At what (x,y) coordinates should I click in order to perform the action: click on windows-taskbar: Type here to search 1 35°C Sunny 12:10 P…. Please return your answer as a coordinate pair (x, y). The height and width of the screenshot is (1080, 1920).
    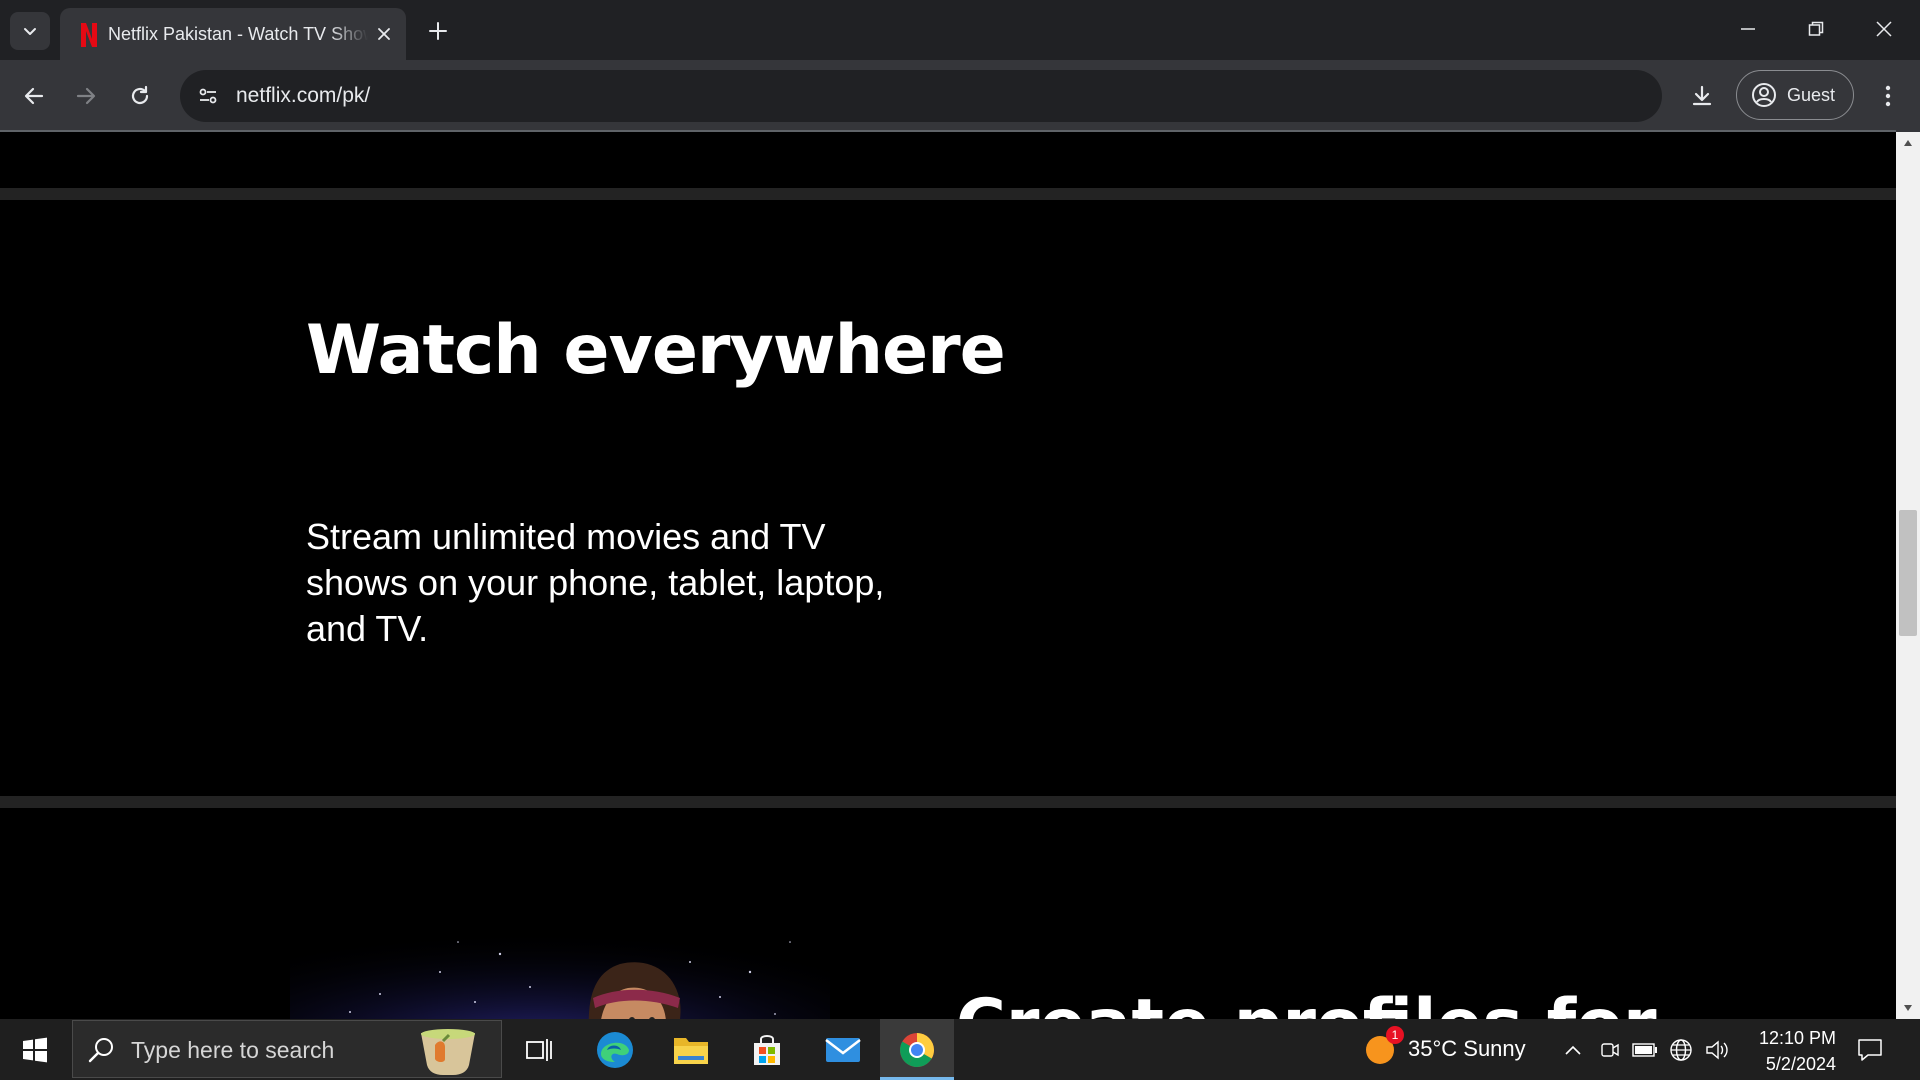
    Looking at the image, I should click on (960, 1049).